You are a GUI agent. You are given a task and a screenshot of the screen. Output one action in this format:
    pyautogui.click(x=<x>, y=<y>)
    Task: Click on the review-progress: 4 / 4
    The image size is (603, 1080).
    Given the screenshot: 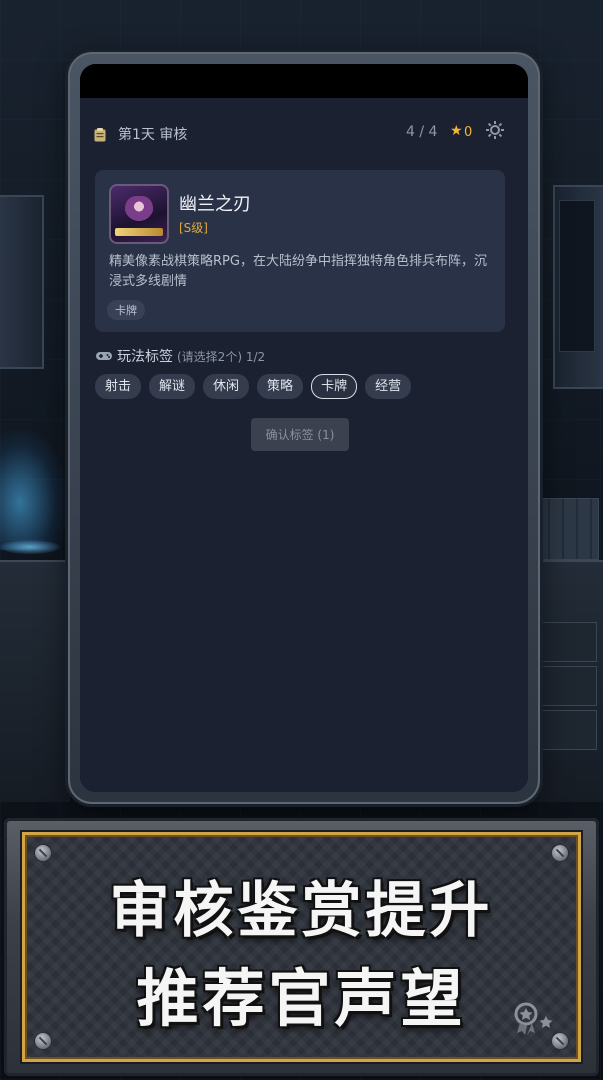 What is the action you would take?
    pyautogui.click(x=422, y=132)
    